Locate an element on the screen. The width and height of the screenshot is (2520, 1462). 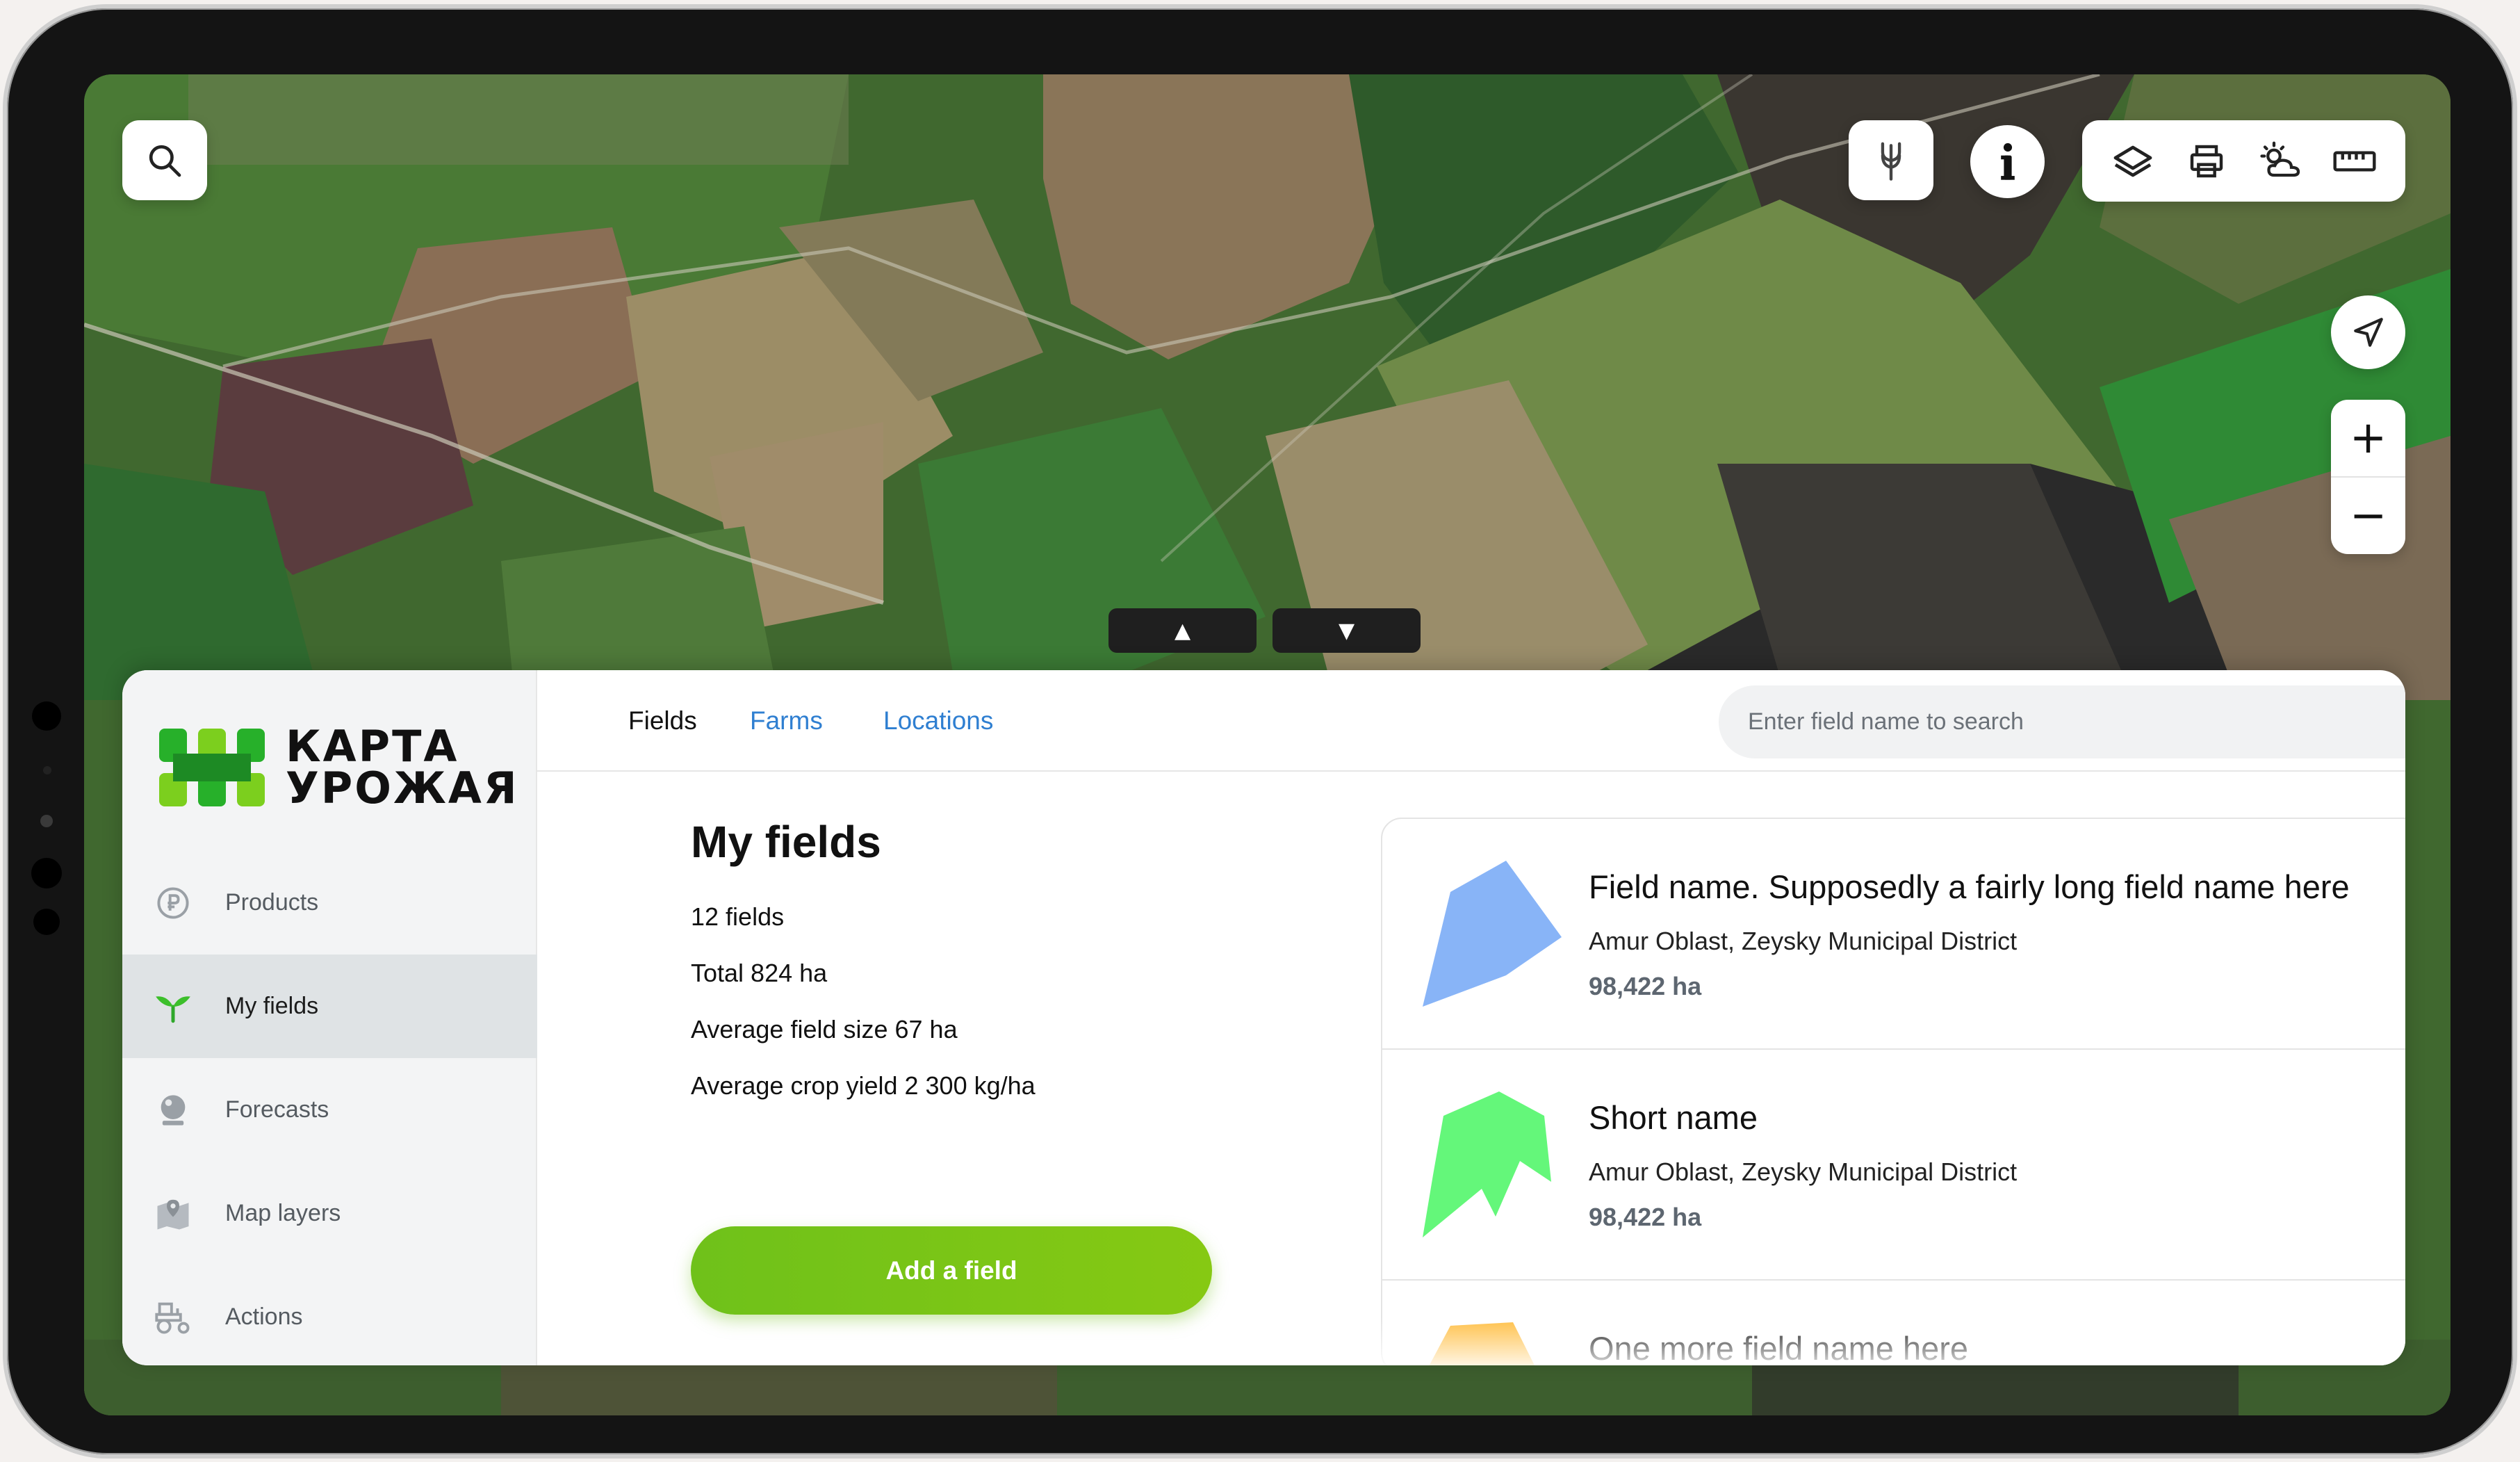
map-search-button is located at coordinates (164, 160).